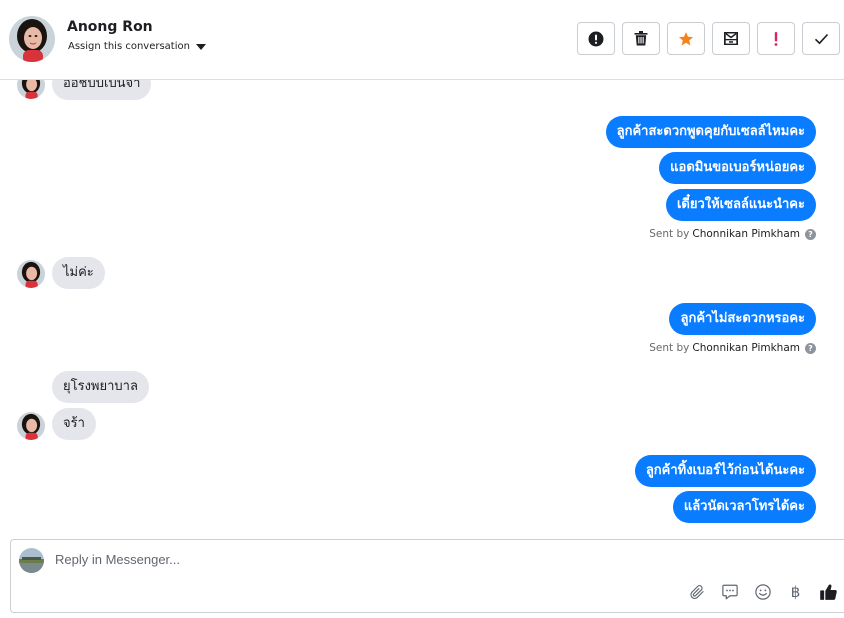 Image resolution: width=844 pixels, height=618 pixels. I want to click on contact-avatar, so click(32, 39).